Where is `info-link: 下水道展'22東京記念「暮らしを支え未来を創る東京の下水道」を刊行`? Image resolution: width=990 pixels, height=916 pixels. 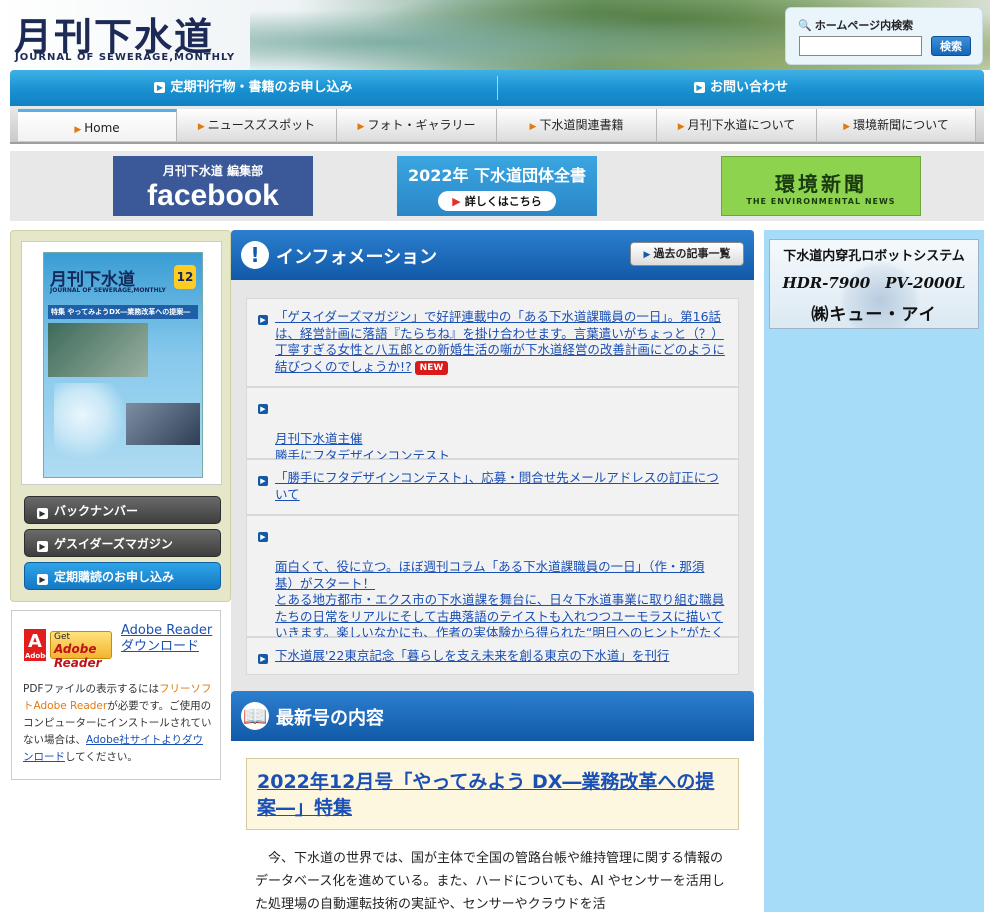
info-link: 下水道展'22東京記念「暮らしを支え未来を創る東京の下水道」を刊行 is located at coordinates (472, 655).